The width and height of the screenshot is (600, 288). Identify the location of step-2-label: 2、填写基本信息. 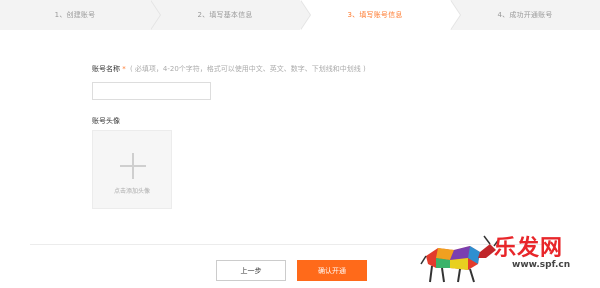
(225, 15).